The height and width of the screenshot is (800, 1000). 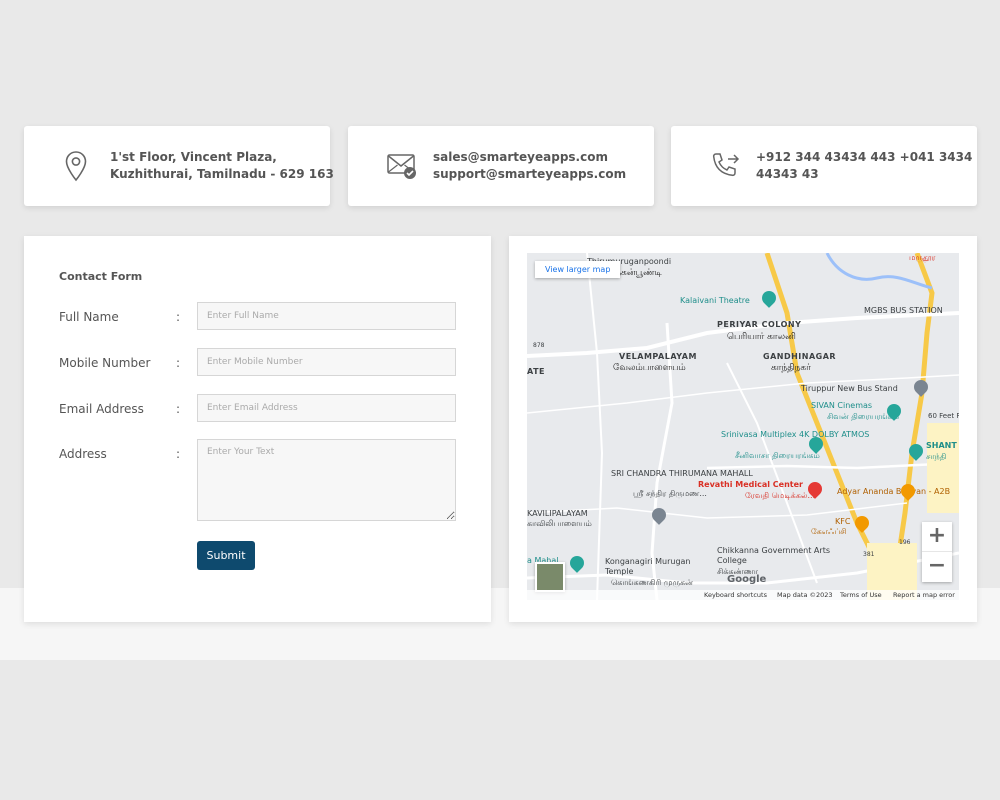 What do you see at coordinates (864, 174) in the screenshot?
I see `phone-line-2: 44343 43` at bounding box center [864, 174].